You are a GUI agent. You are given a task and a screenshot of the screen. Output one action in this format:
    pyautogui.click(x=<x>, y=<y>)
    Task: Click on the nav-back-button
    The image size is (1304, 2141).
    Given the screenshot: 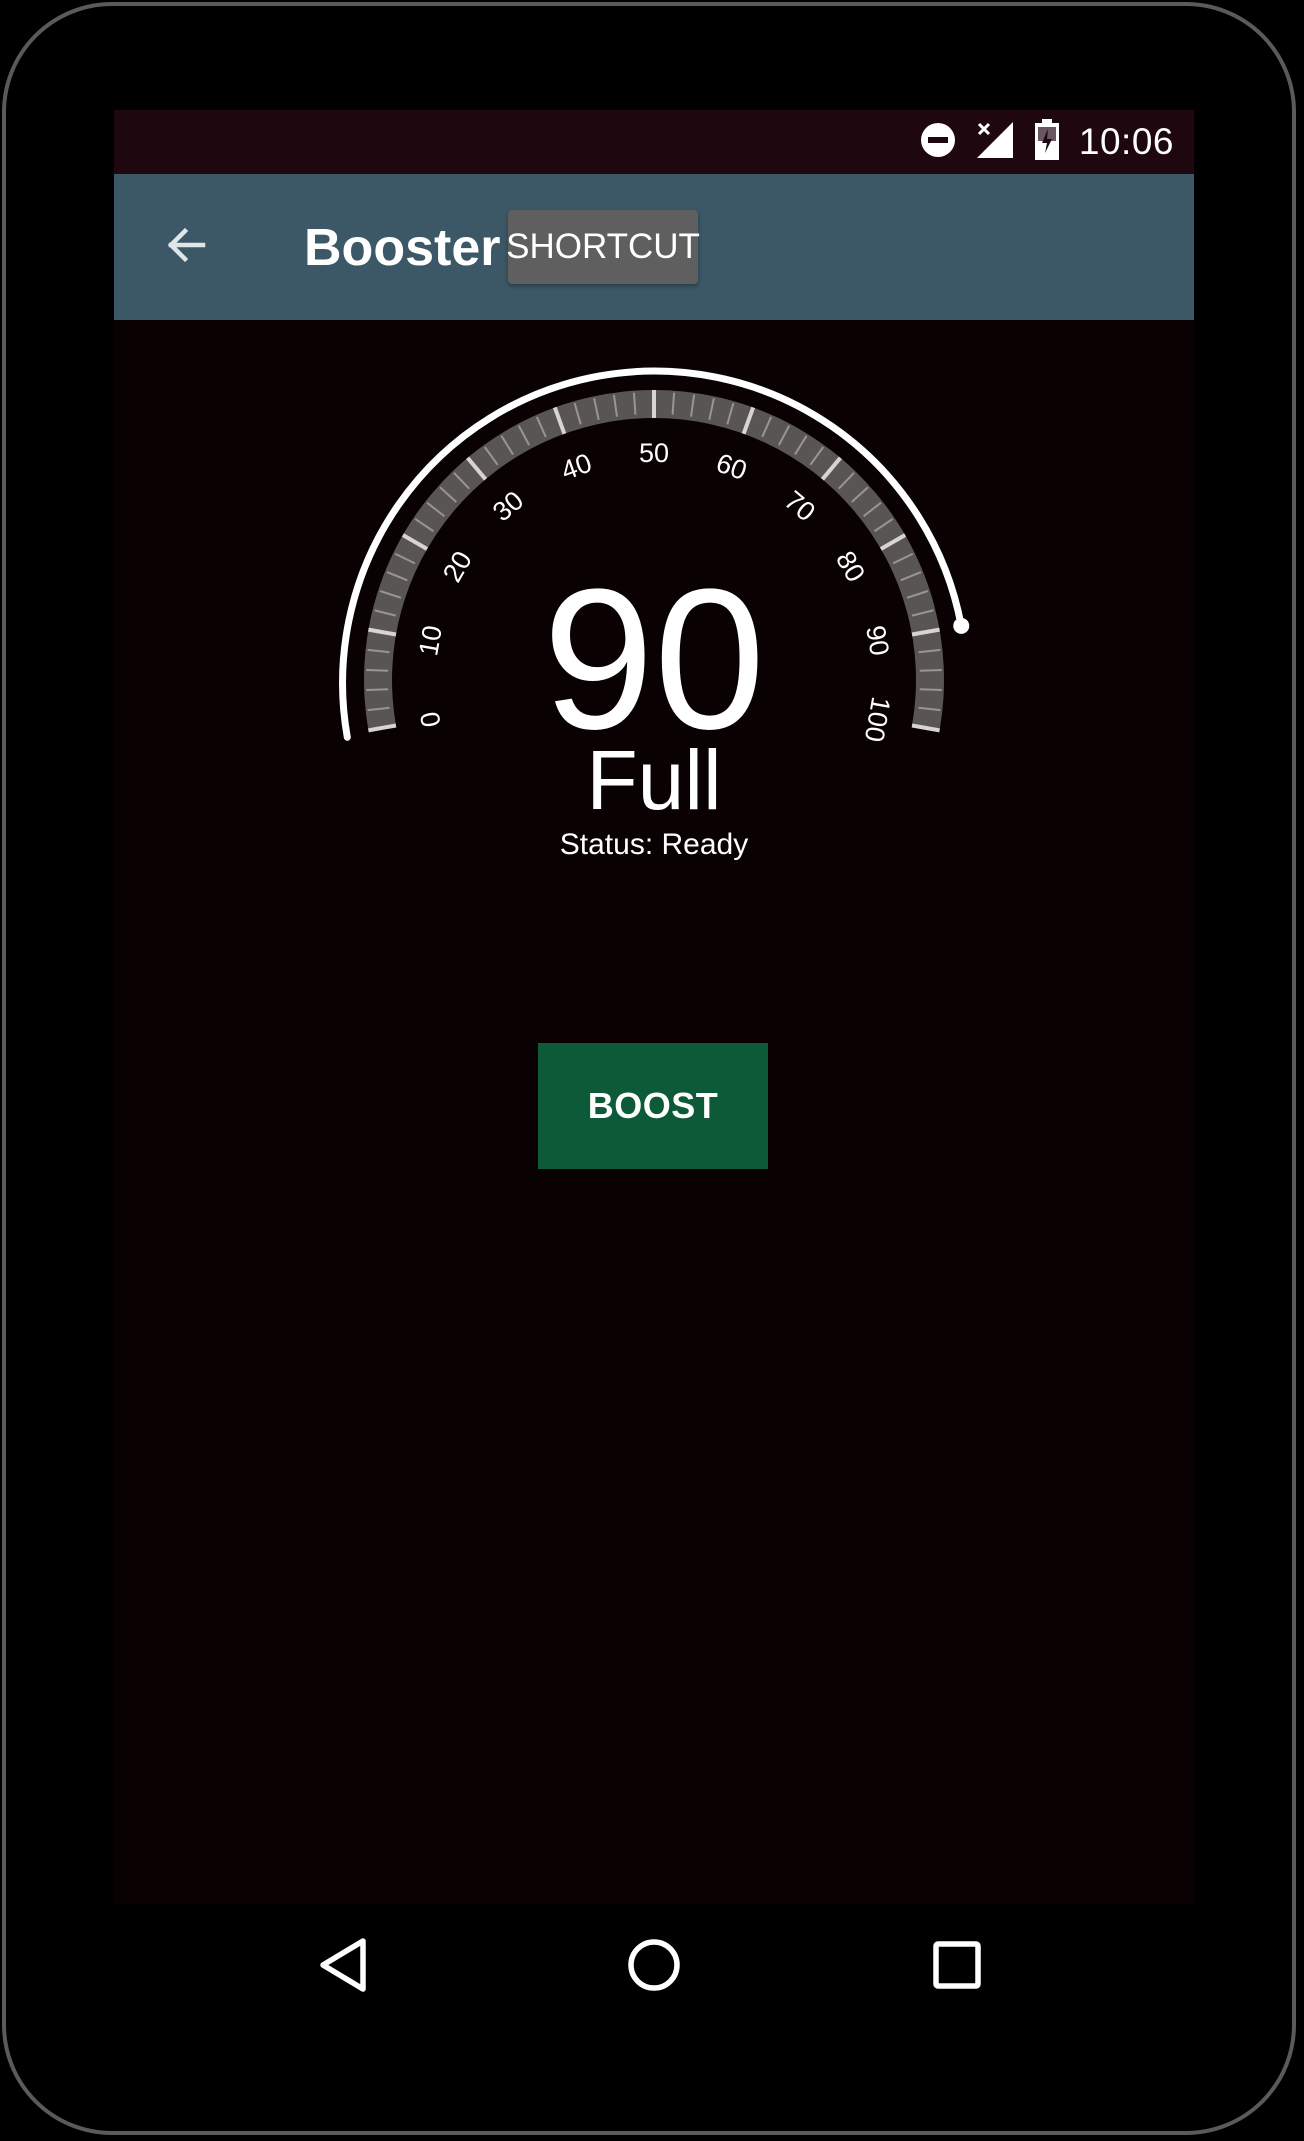 What is the action you would take?
    pyautogui.click(x=343, y=1967)
    